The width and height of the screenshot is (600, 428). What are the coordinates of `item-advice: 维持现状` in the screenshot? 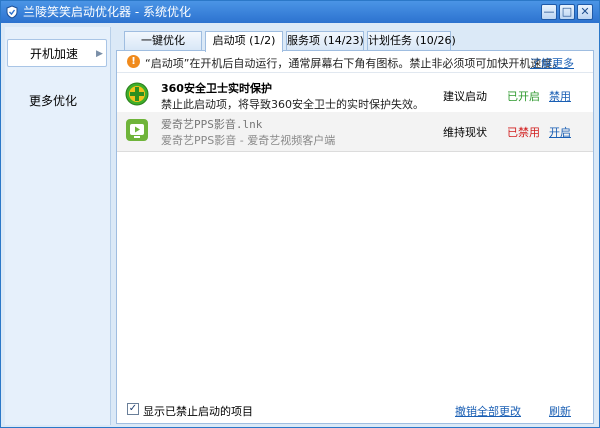 It's located at (465, 132).